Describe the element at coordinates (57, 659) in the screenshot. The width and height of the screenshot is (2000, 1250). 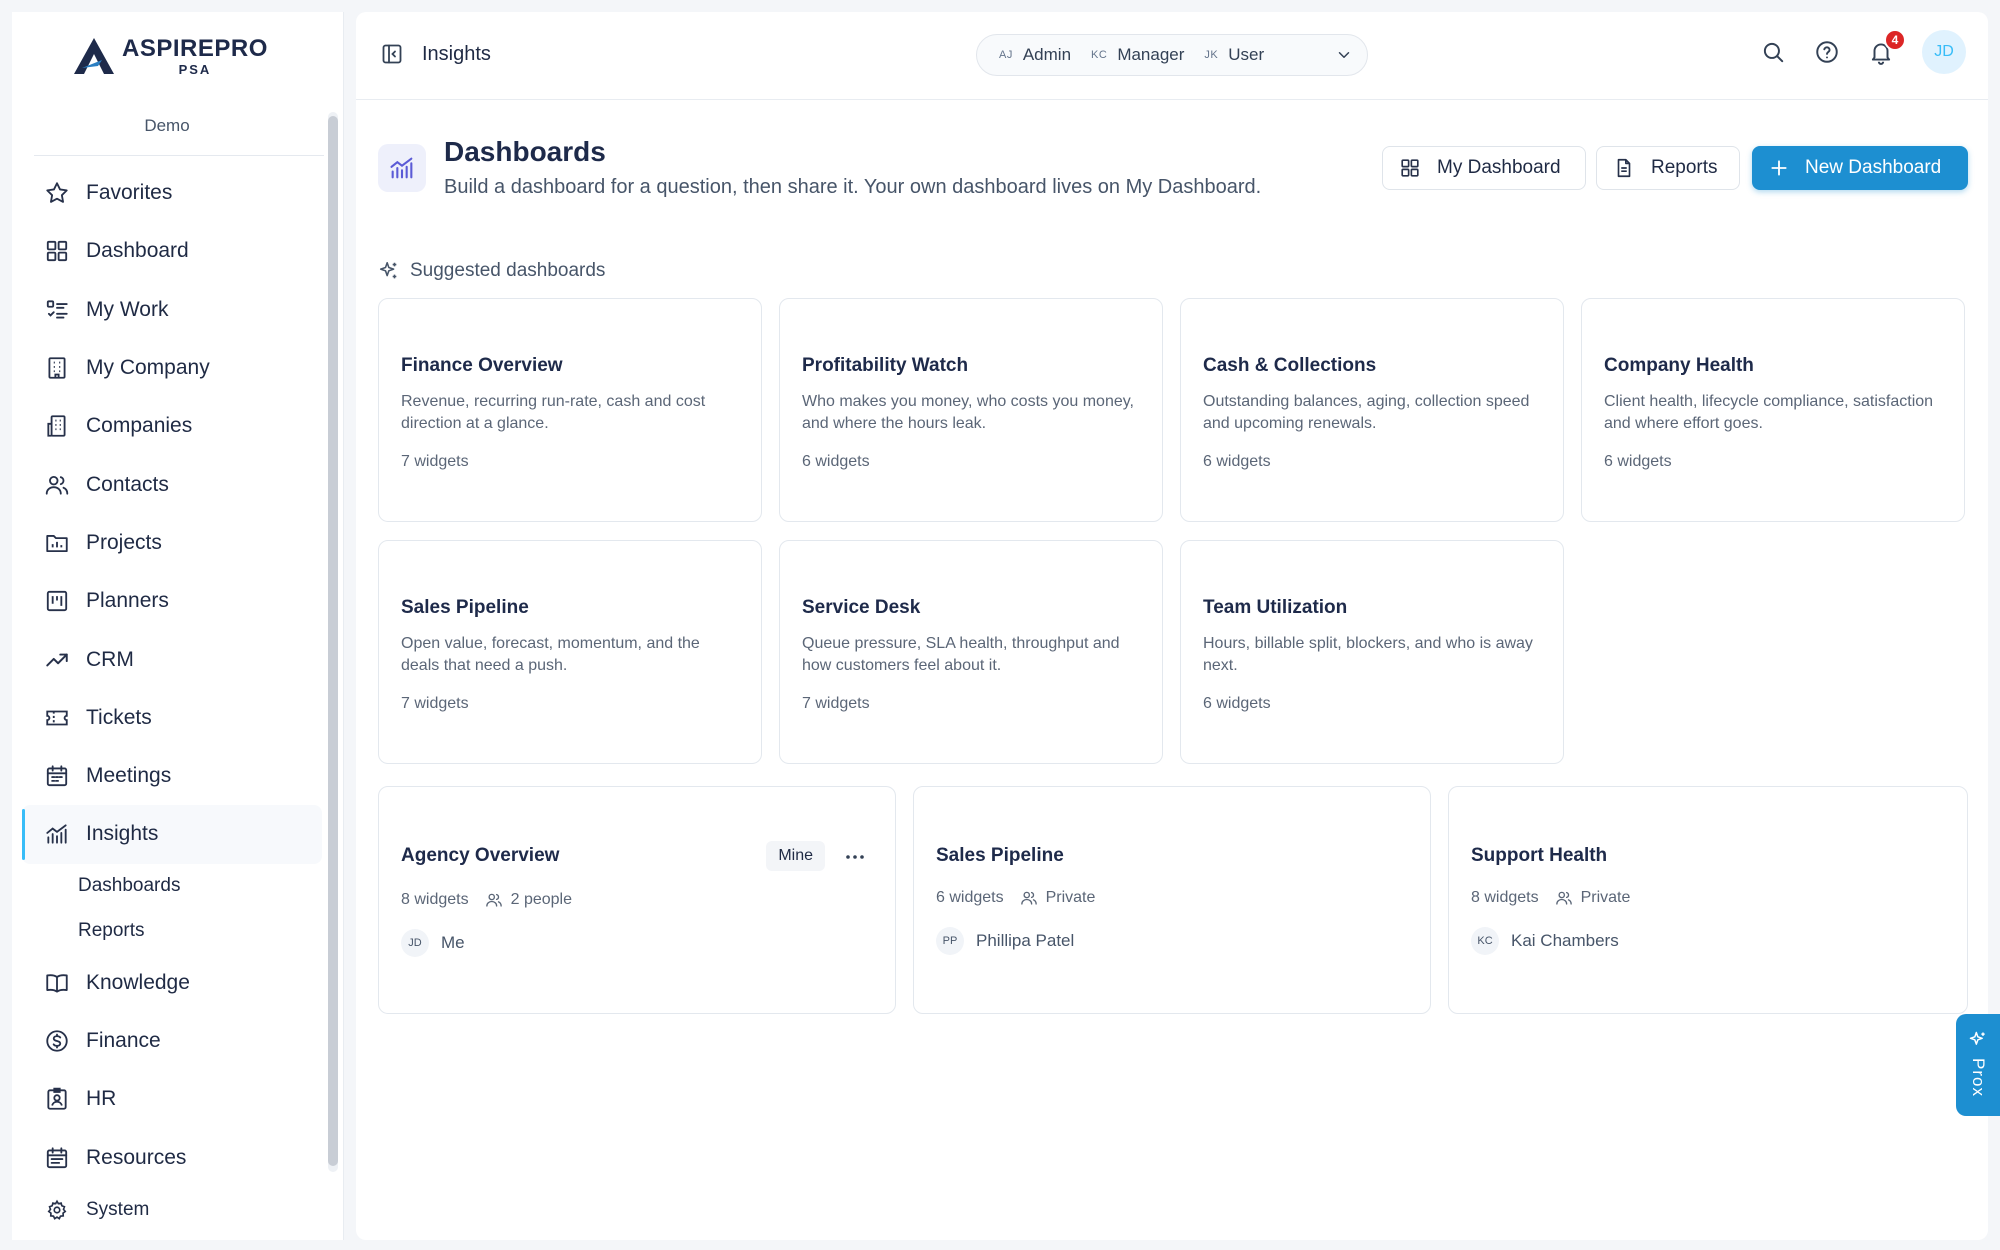
I see `trend-up-icon` at that location.